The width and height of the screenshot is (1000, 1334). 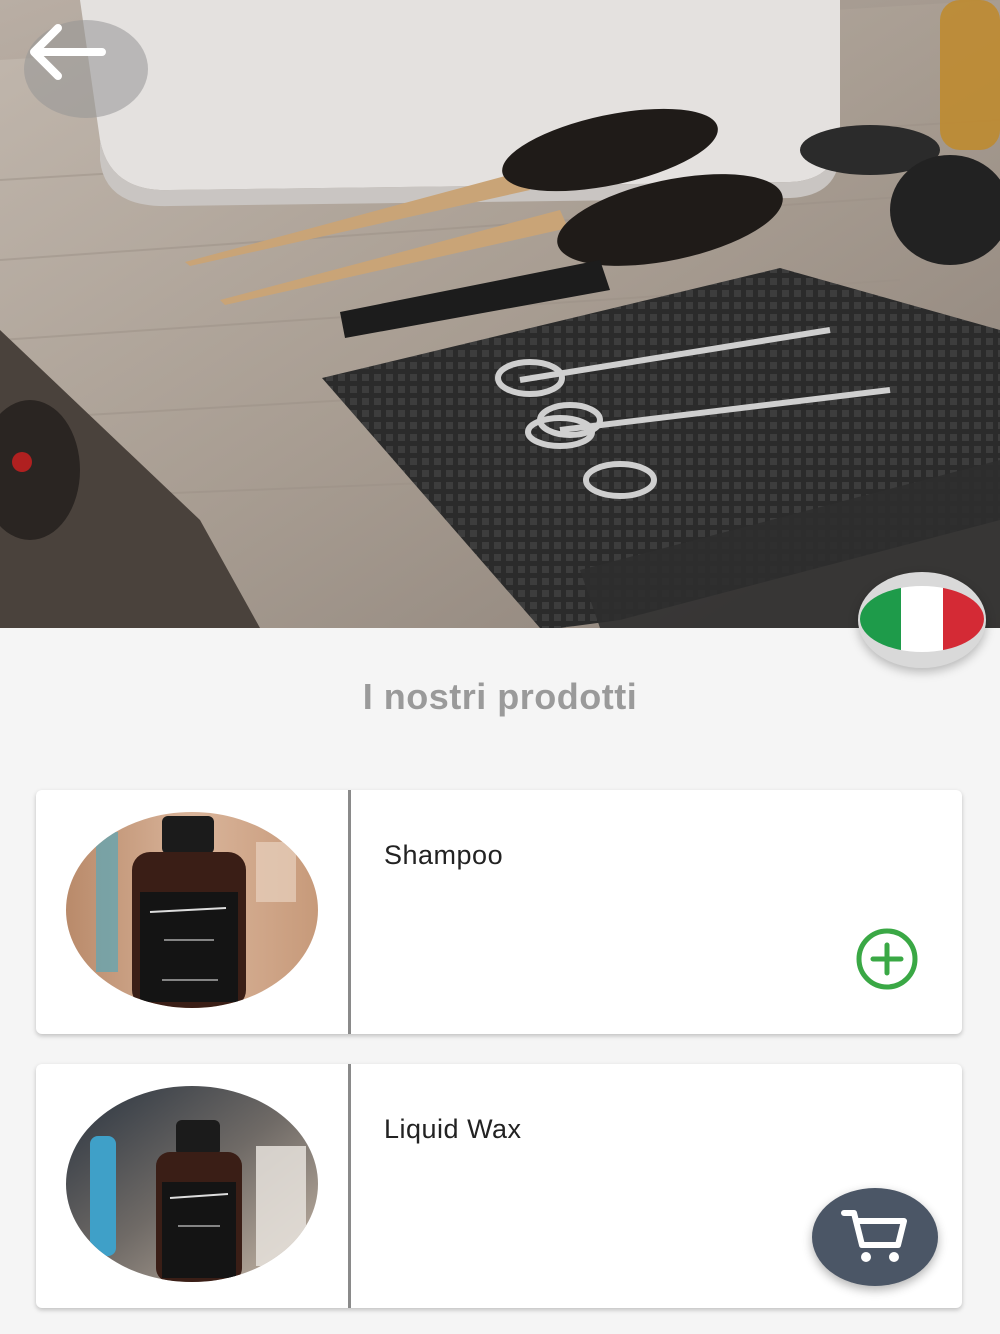 I want to click on cart-button, so click(x=875, y=1237).